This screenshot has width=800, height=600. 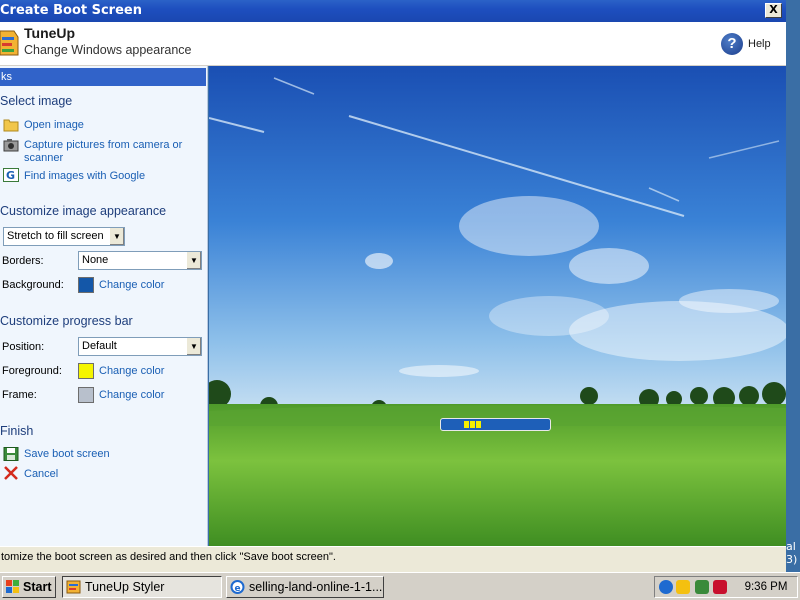 What do you see at coordinates (55, 236) in the screenshot?
I see `stretch-select-value: Stretch to fill screen` at bounding box center [55, 236].